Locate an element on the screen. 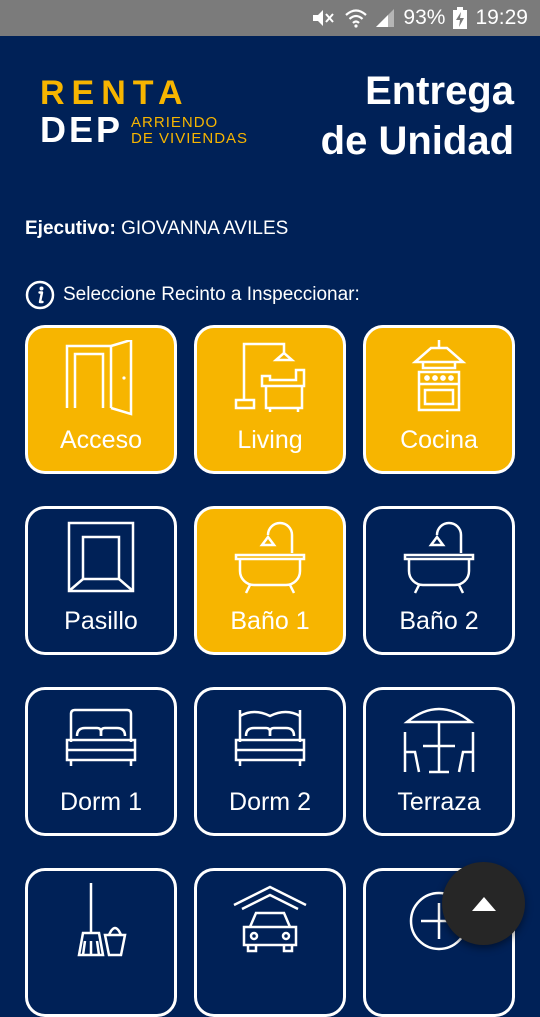 The width and height of the screenshot is (540, 1017). room-label: Baño 1 is located at coordinates (270, 621).